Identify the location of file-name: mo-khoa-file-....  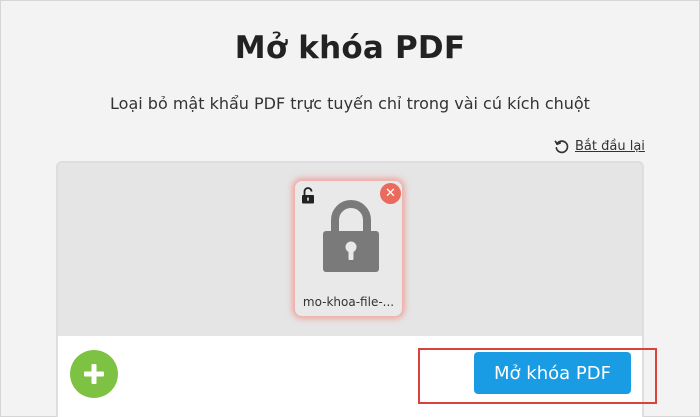
(348, 302).